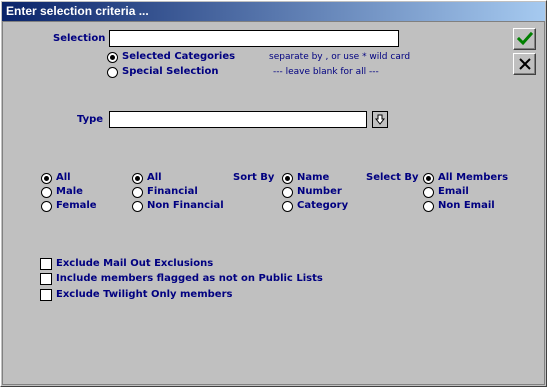  Describe the element at coordinates (69, 191) in the screenshot. I see `radio-label: Male` at that location.